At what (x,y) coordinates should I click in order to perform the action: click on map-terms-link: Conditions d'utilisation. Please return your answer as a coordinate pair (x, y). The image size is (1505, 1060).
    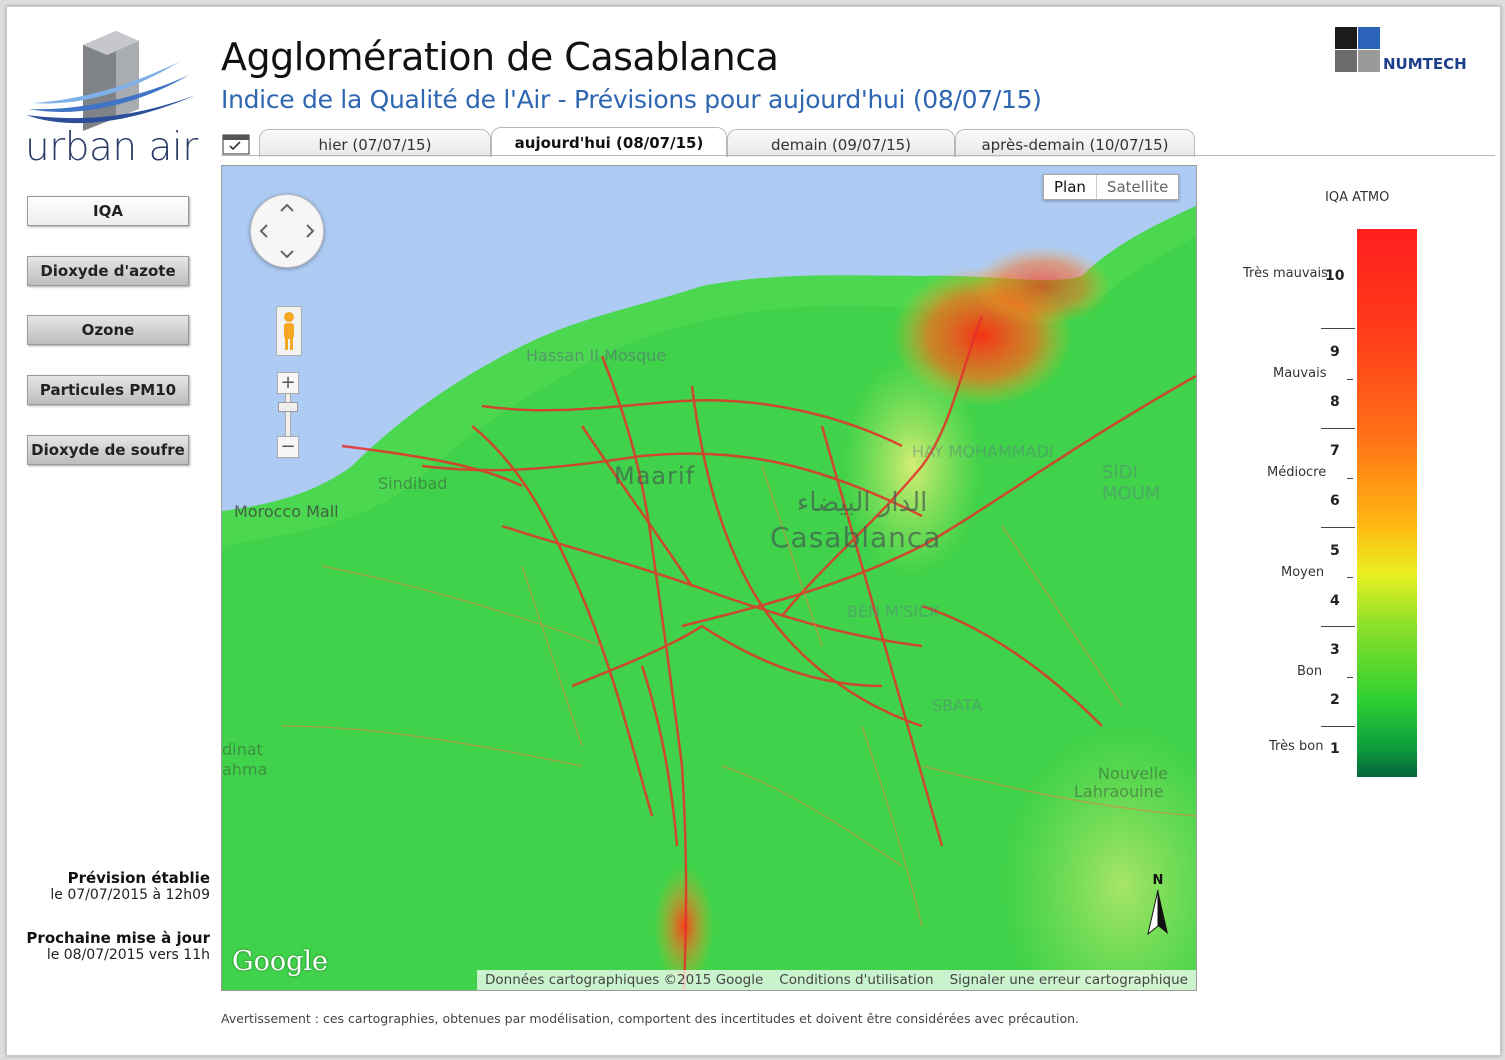
    Looking at the image, I should click on (856, 980).